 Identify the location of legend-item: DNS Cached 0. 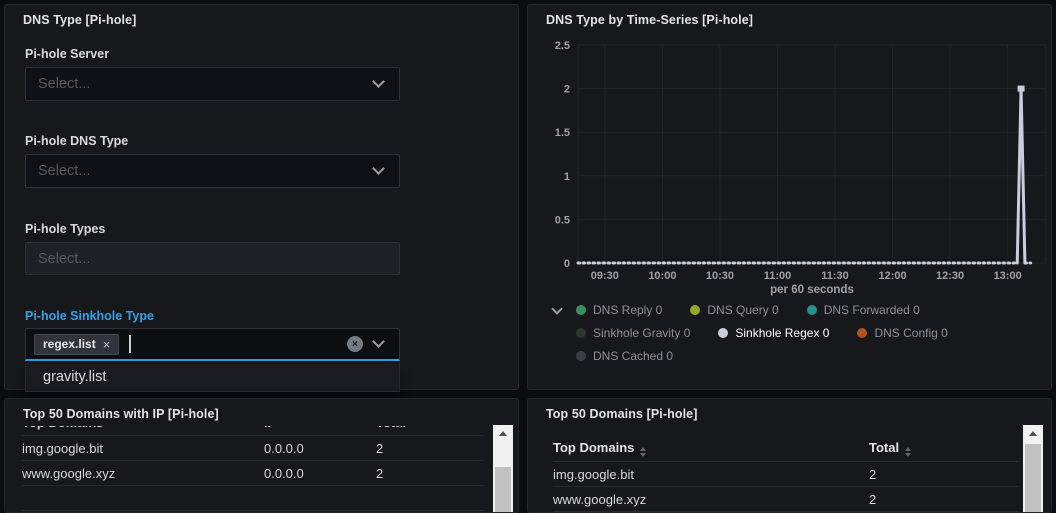
(624, 356).